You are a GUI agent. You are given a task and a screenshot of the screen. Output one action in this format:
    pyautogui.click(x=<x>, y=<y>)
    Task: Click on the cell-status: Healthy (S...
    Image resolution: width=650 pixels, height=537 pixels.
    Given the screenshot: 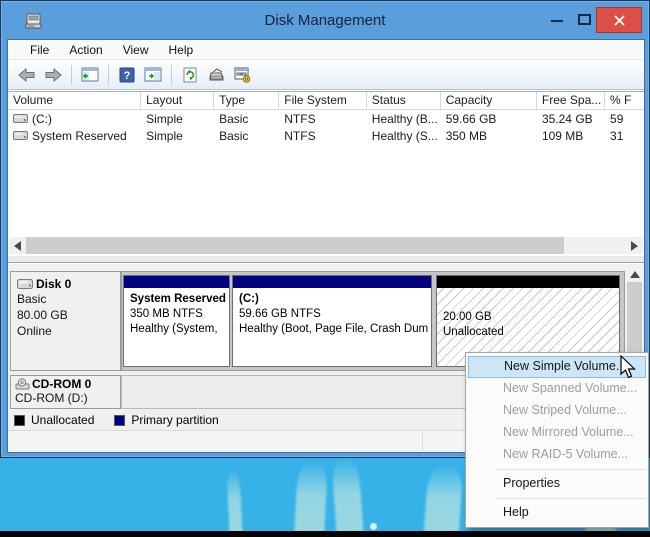 What is the action you would take?
    pyautogui.click(x=404, y=135)
    